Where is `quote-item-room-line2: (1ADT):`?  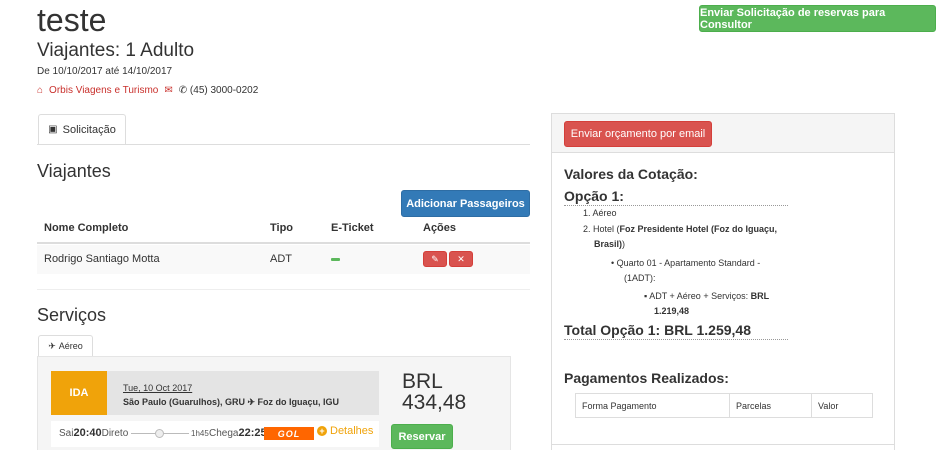 quote-item-room-line2: (1ADT): is located at coordinates (640, 278).